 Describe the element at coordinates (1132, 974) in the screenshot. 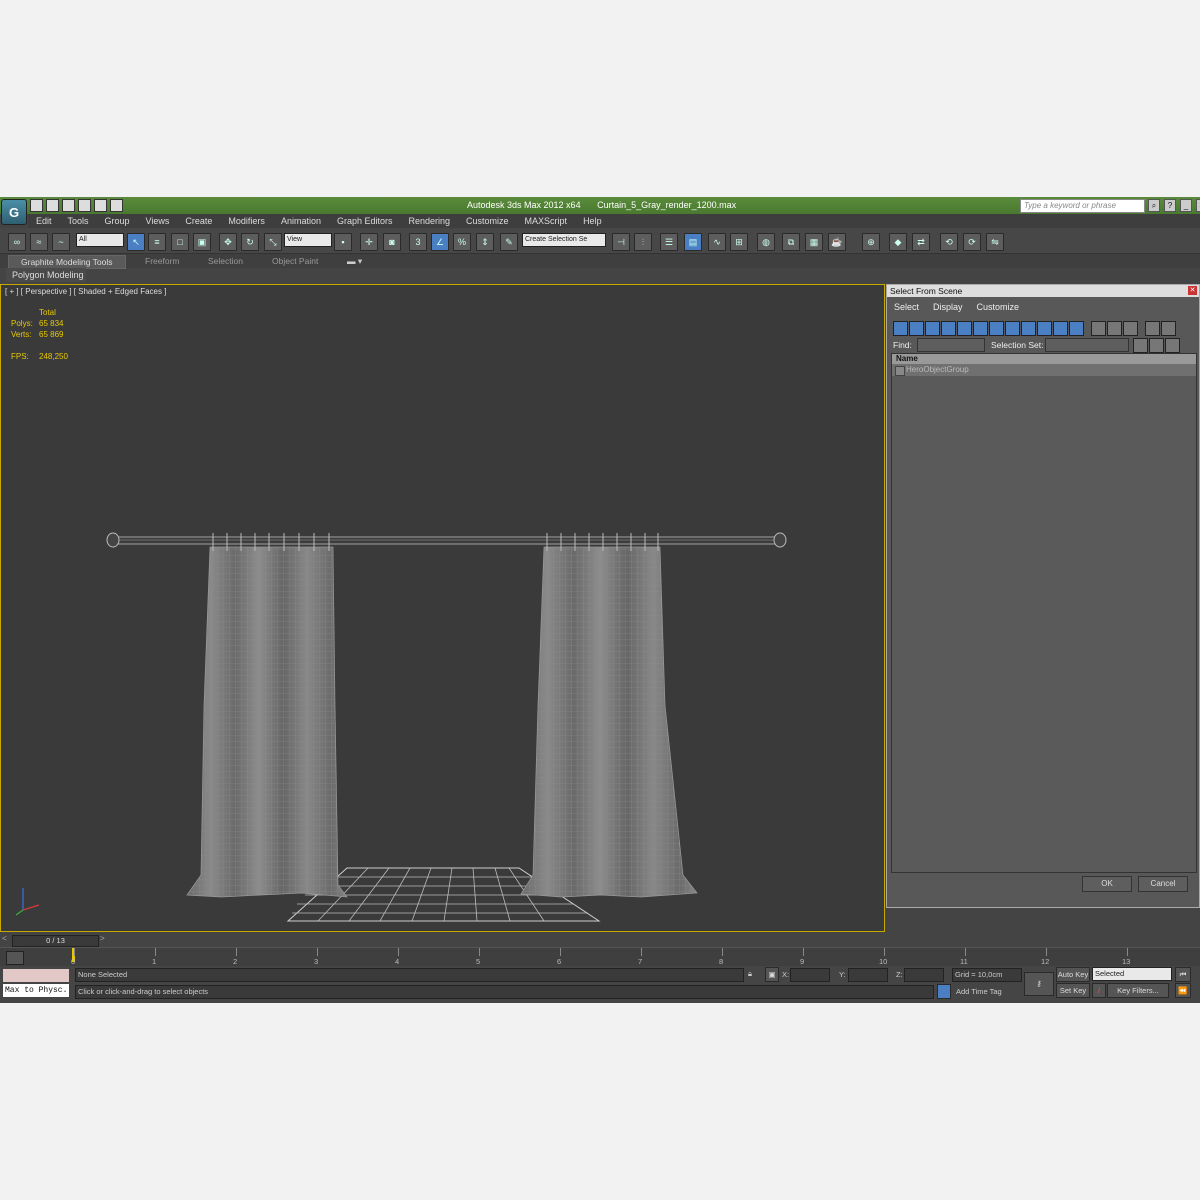

I see `key-mode-dropdown: Selected` at that location.